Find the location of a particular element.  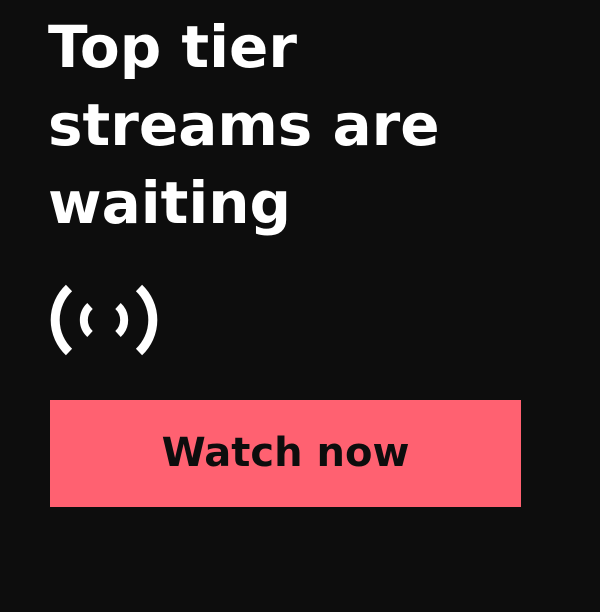

watch-now-button: Watch now is located at coordinates (285, 453).